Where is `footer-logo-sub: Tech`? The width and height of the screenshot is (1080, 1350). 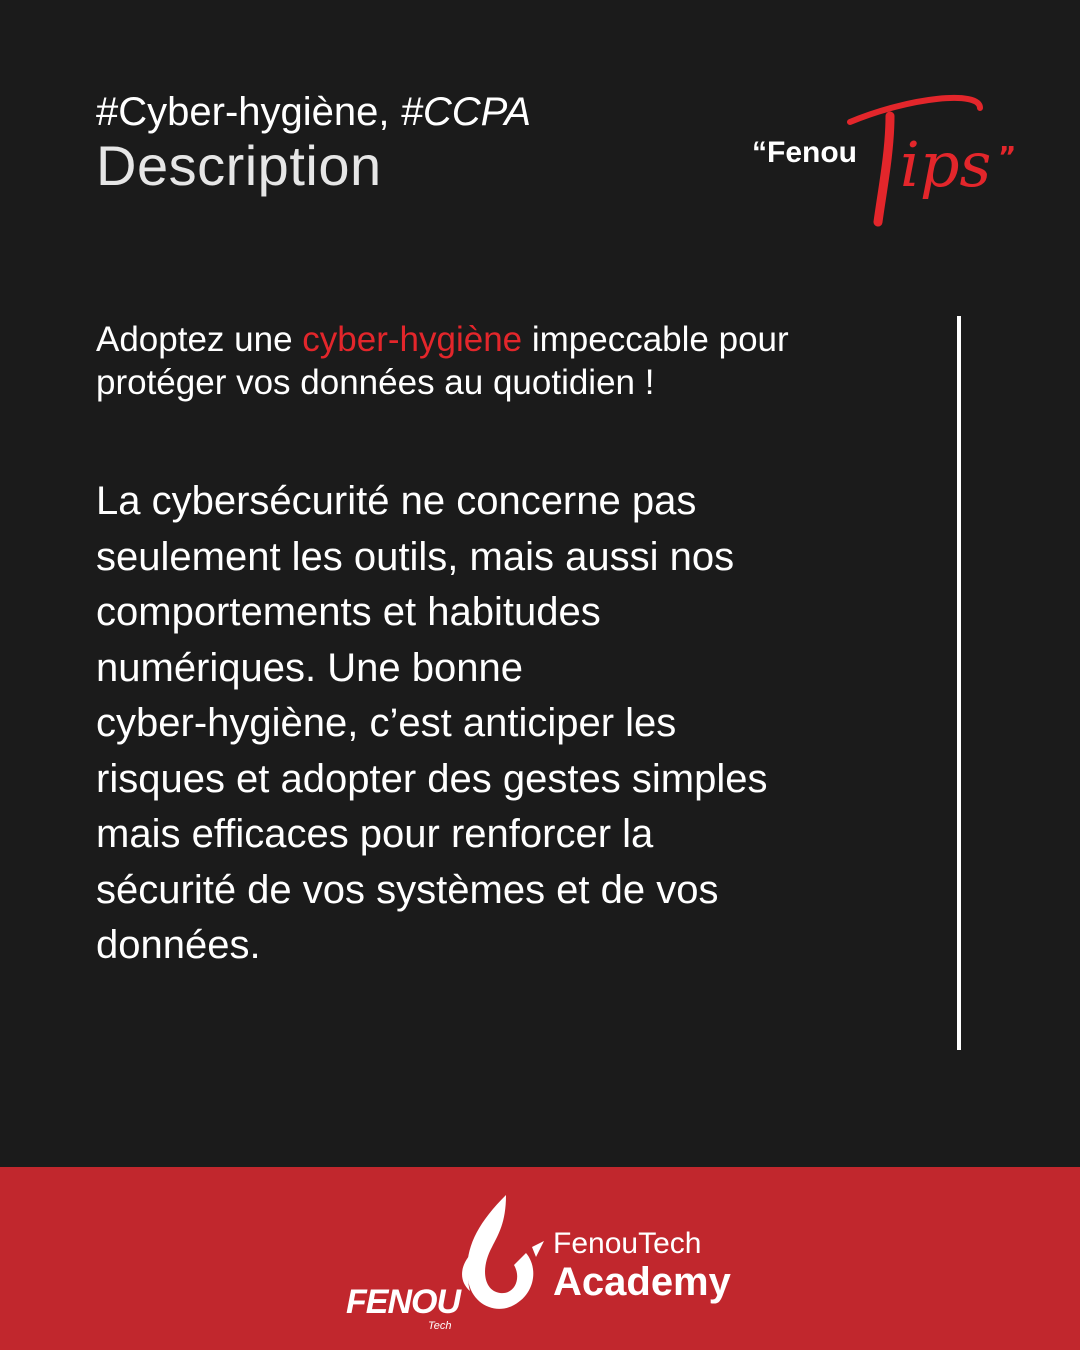
footer-logo-sub: Tech is located at coordinates (440, 1326).